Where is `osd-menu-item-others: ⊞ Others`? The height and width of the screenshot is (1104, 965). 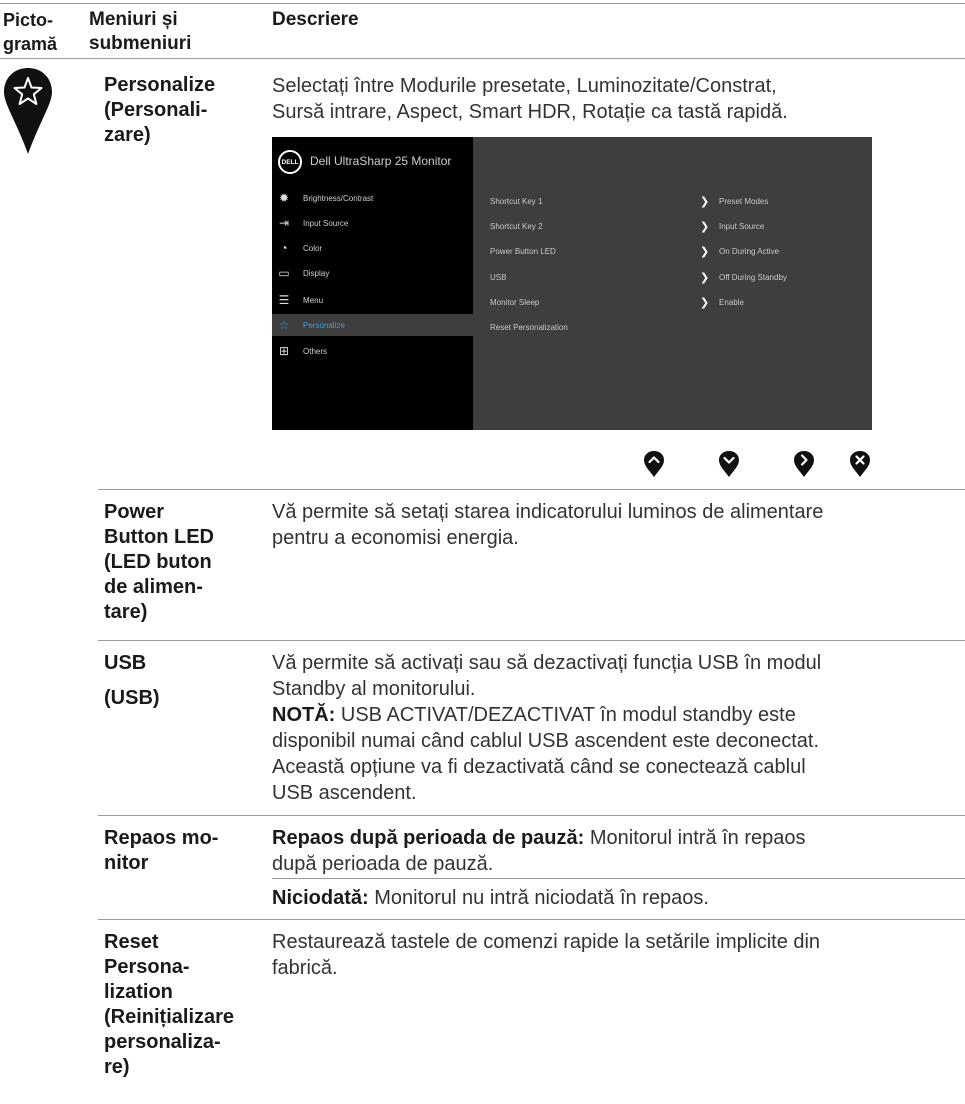
osd-menu-item-others: ⊞ Others is located at coordinates (372, 351).